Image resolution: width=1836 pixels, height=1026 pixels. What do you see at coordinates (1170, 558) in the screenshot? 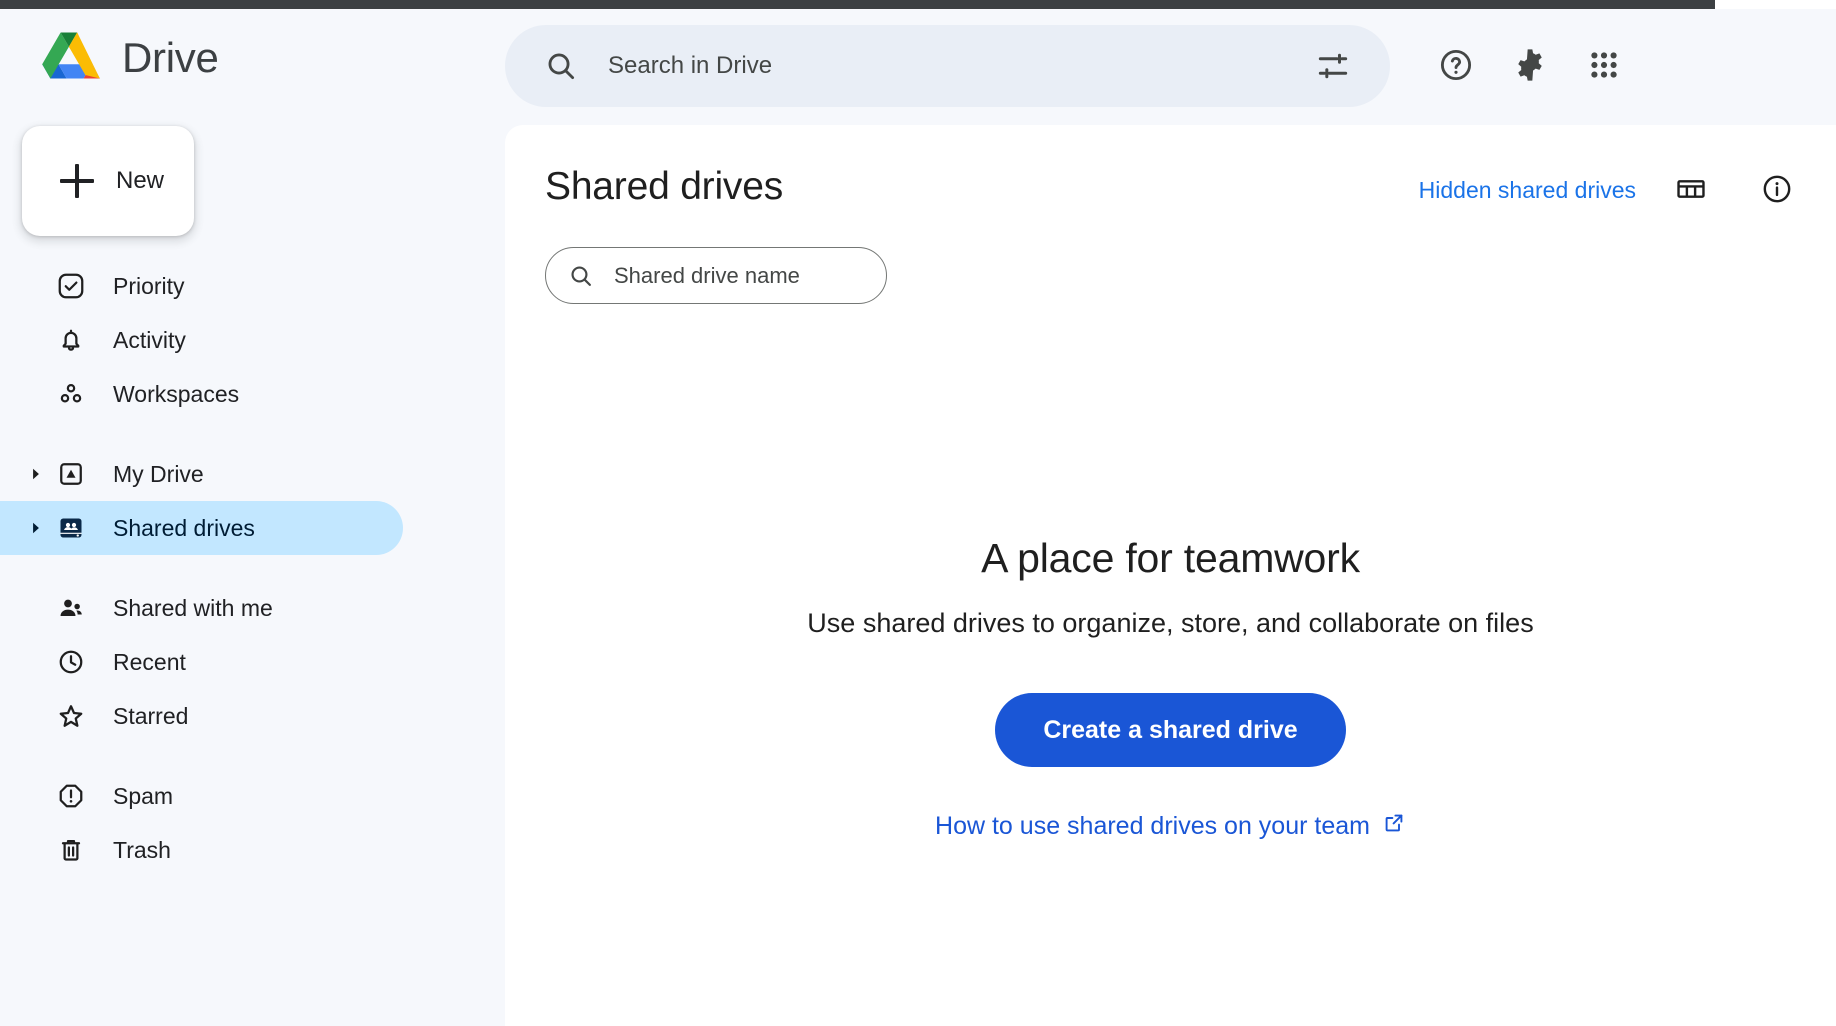
I see `empty-state-title: A place for teamwork` at bounding box center [1170, 558].